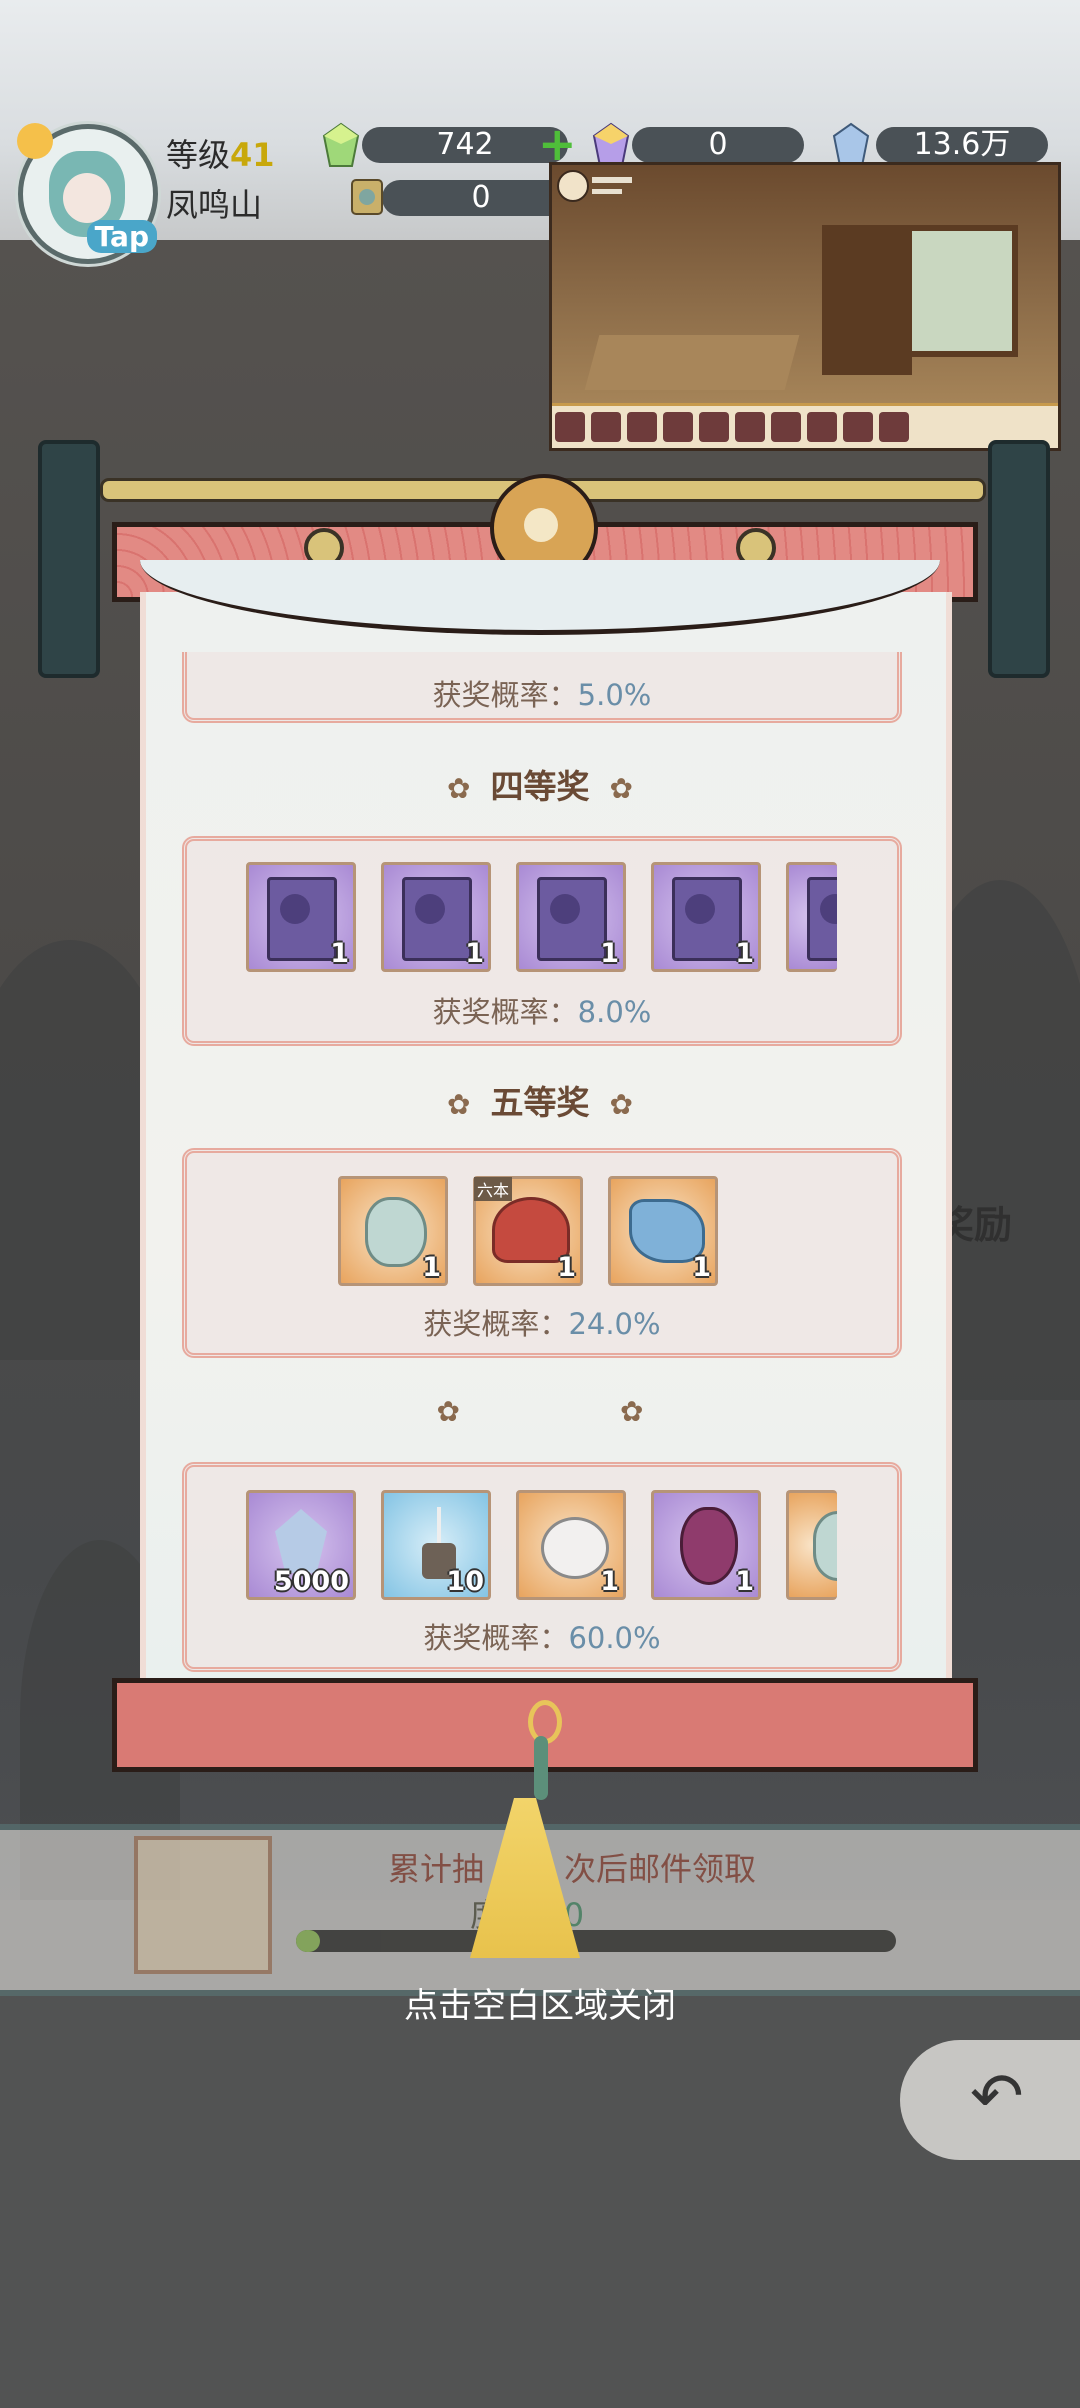 This screenshot has height=2408, width=1080. Describe the element at coordinates (214, 205) in the screenshot. I see `location-name: 凤鸣山` at that location.